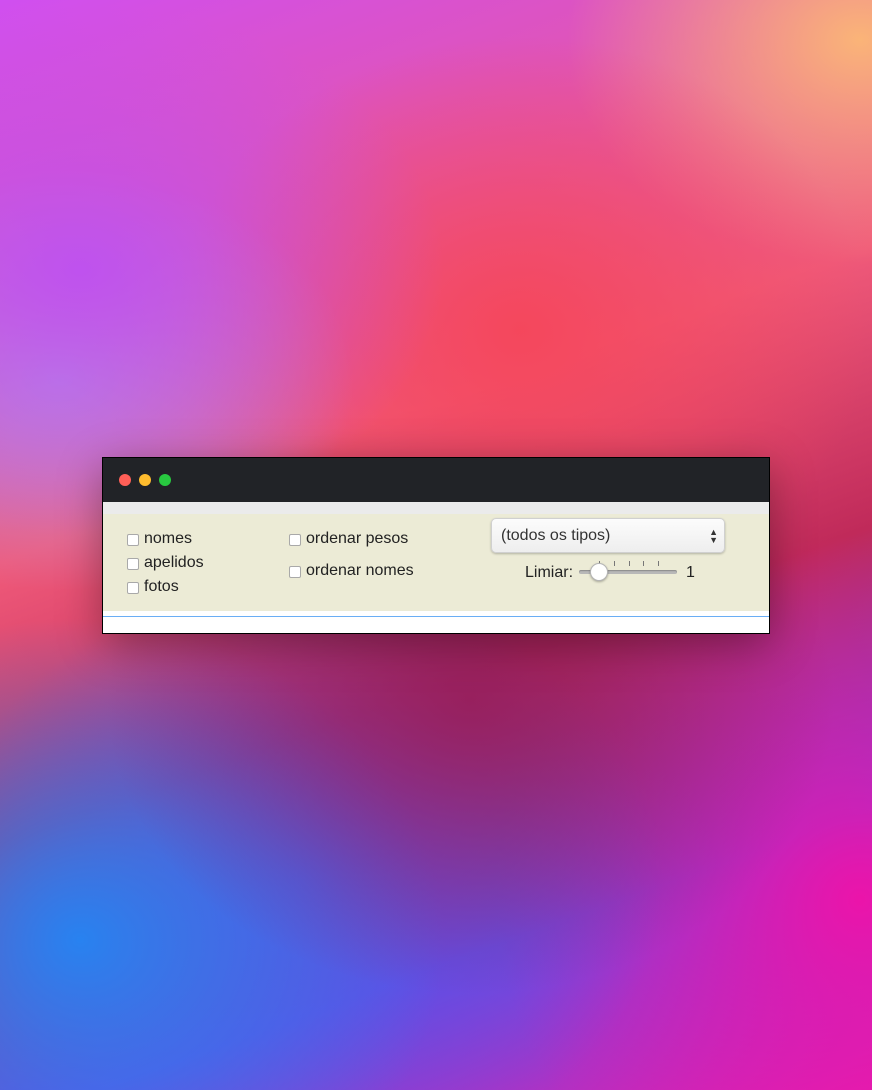 The width and height of the screenshot is (872, 1090). I want to click on zoom-button, so click(165, 480).